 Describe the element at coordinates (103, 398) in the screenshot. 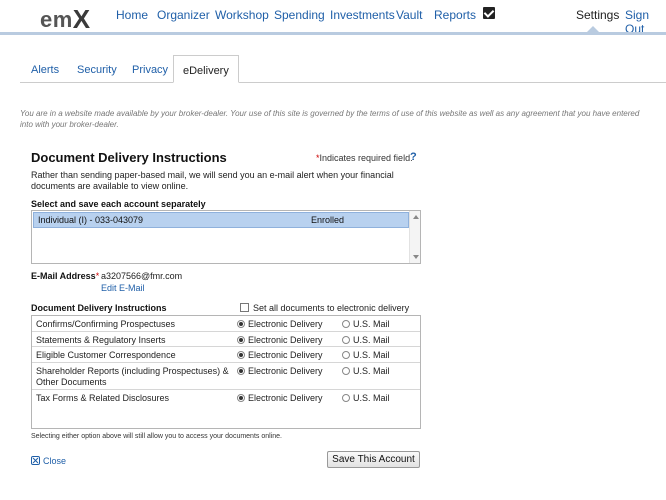

I see `document-type: Tax Forms & Related Disclosures` at that location.